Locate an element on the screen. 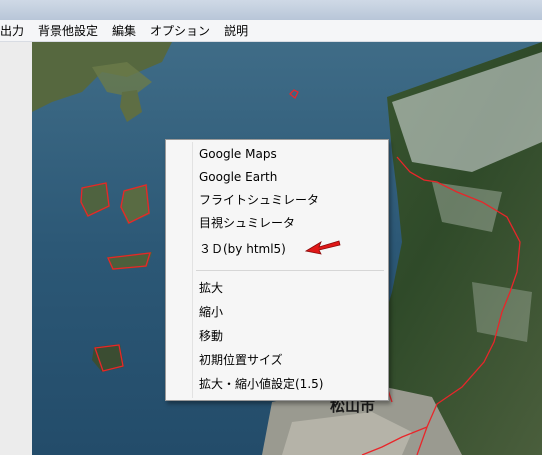 The height and width of the screenshot is (455, 542). menu-bar: 出力 背景他設定 編集 オプション 説明 is located at coordinates (271, 31).